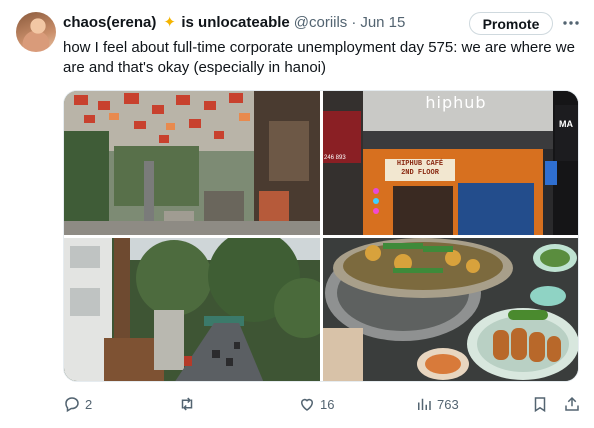 The height and width of the screenshot is (428, 594). Describe the element at coordinates (192, 163) in the screenshot. I see `photo-street-canopy` at that location.